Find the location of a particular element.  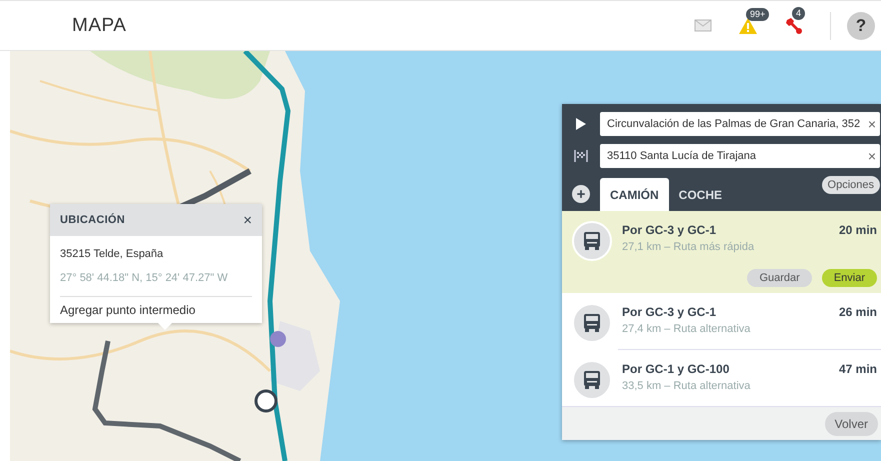

route-detail: 27,4 km – Ruta alternativa is located at coordinates (687, 329).